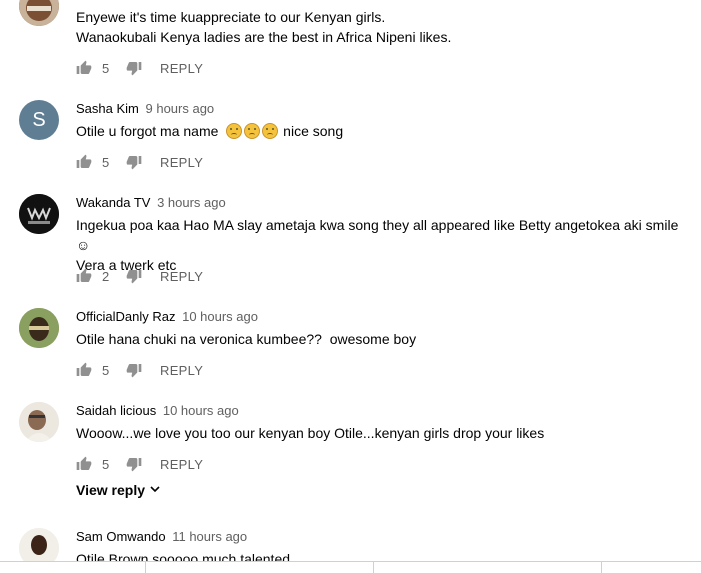 The height and width of the screenshot is (573, 701). I want to click on avatar, so click(39, 544).